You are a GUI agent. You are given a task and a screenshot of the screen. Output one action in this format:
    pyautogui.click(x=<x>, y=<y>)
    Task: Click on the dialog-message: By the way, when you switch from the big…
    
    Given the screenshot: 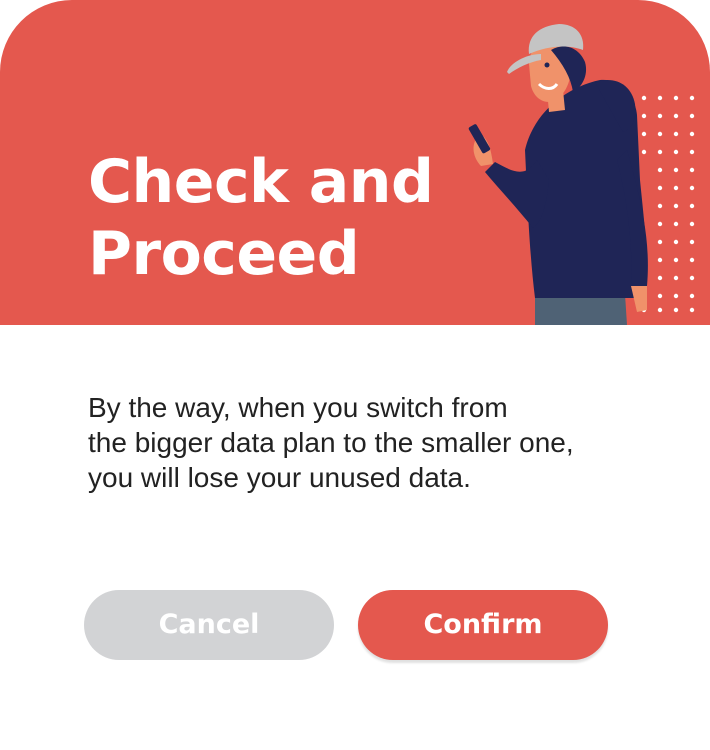 What is the action you would take?
    pyautogui.click(x=368, y=442)
    